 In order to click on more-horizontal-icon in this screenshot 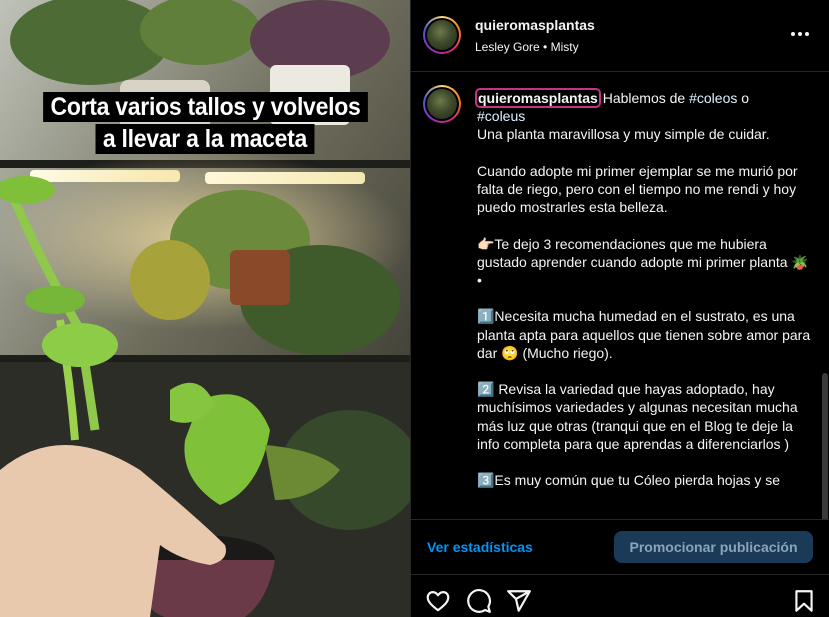, I will do `click(800, 34)`.